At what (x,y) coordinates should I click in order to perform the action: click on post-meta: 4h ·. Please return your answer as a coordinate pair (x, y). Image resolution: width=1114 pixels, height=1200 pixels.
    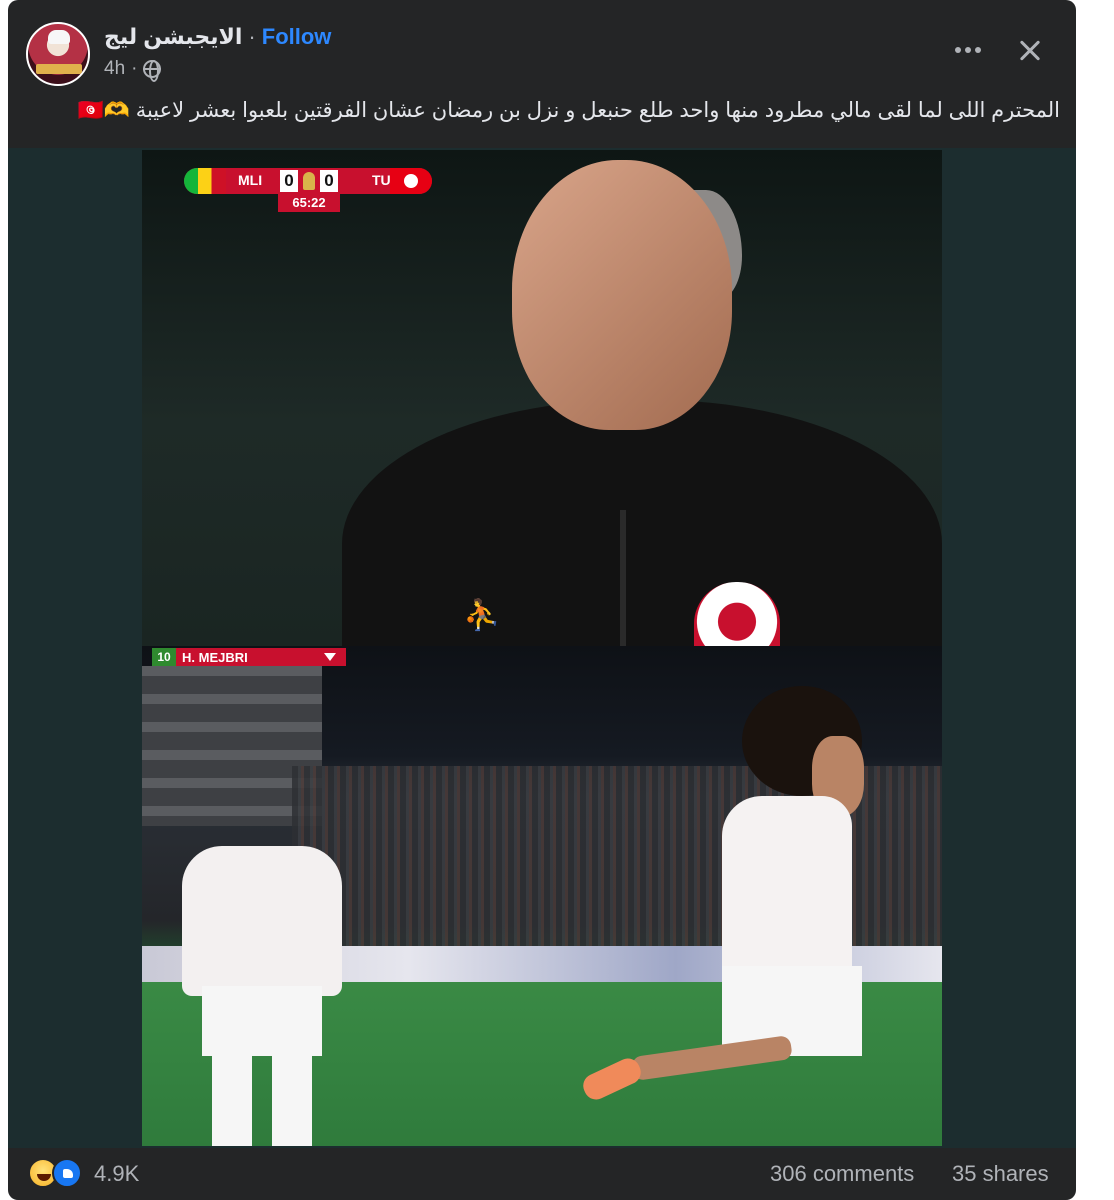
    Looking at the image, I should click on (133, 70).